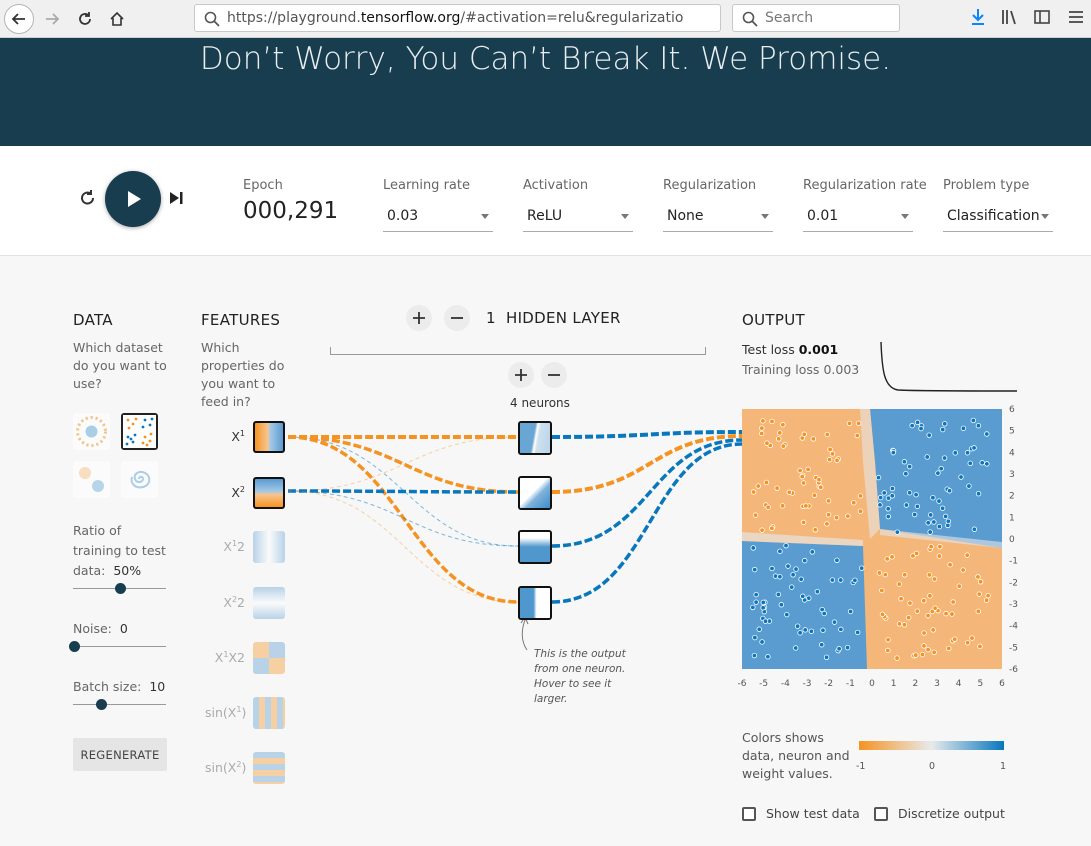 The image size is (1091, 846). What do you see at coordinates (861, 766) in the screenshot?
I see `scale-tick-min: -1` at bounding box center [861, 766].